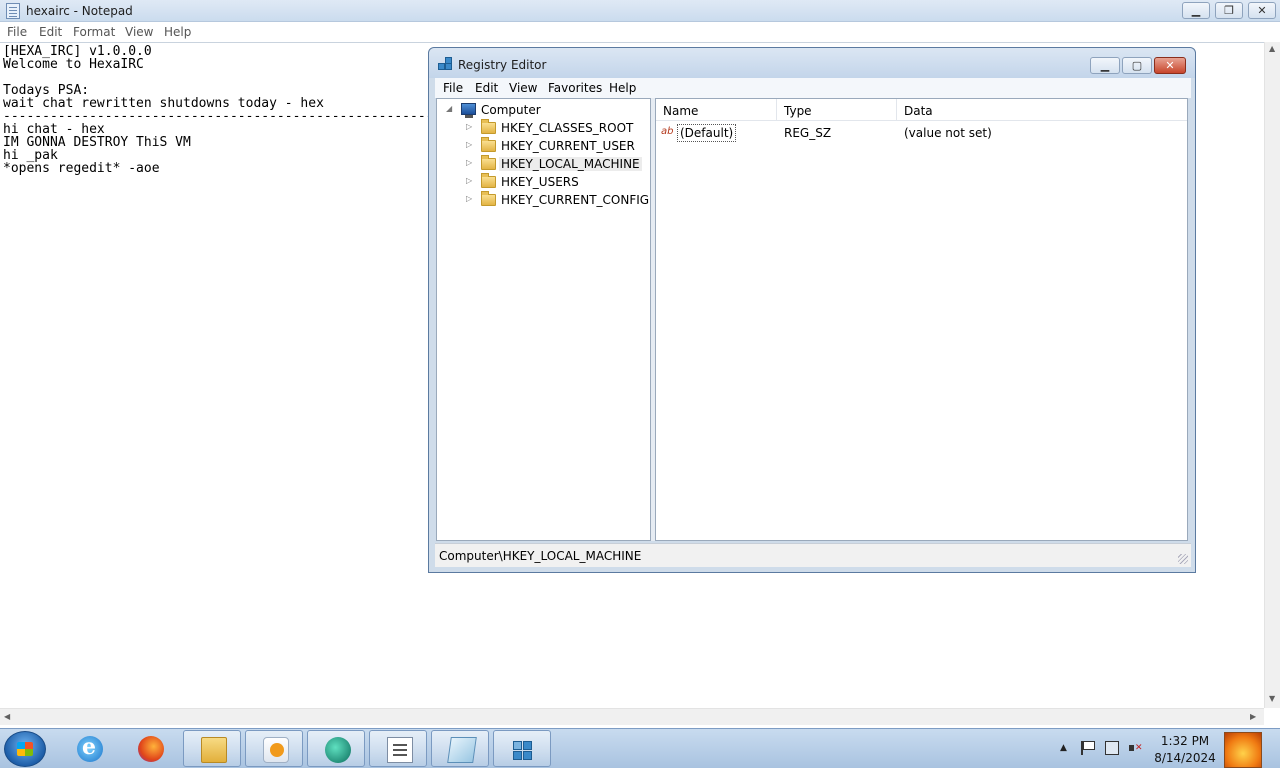  What do you see at coordinates (575, 88) in the screenshot?
I see `regedit-menu-favorites: Favorites` at bounding box center [575, 88].